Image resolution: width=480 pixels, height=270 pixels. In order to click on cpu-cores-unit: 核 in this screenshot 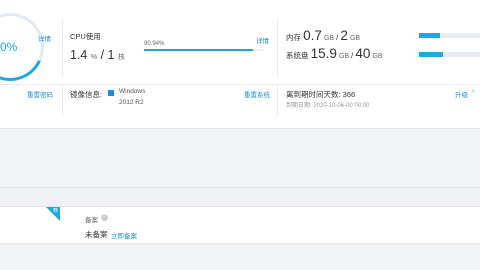, I will do `click(121, 57)`.